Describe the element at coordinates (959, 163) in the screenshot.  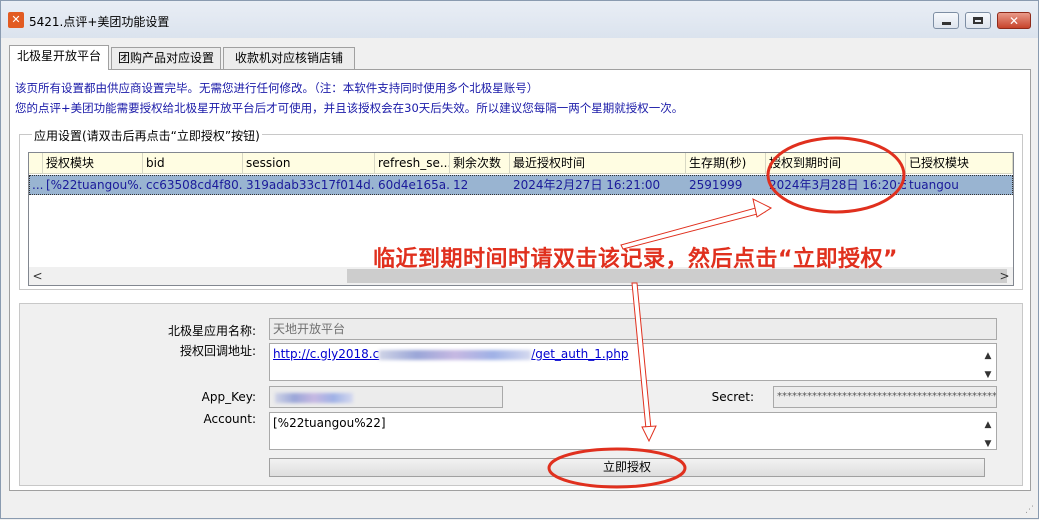
I see `grid-header: 已授权模块` at that location.